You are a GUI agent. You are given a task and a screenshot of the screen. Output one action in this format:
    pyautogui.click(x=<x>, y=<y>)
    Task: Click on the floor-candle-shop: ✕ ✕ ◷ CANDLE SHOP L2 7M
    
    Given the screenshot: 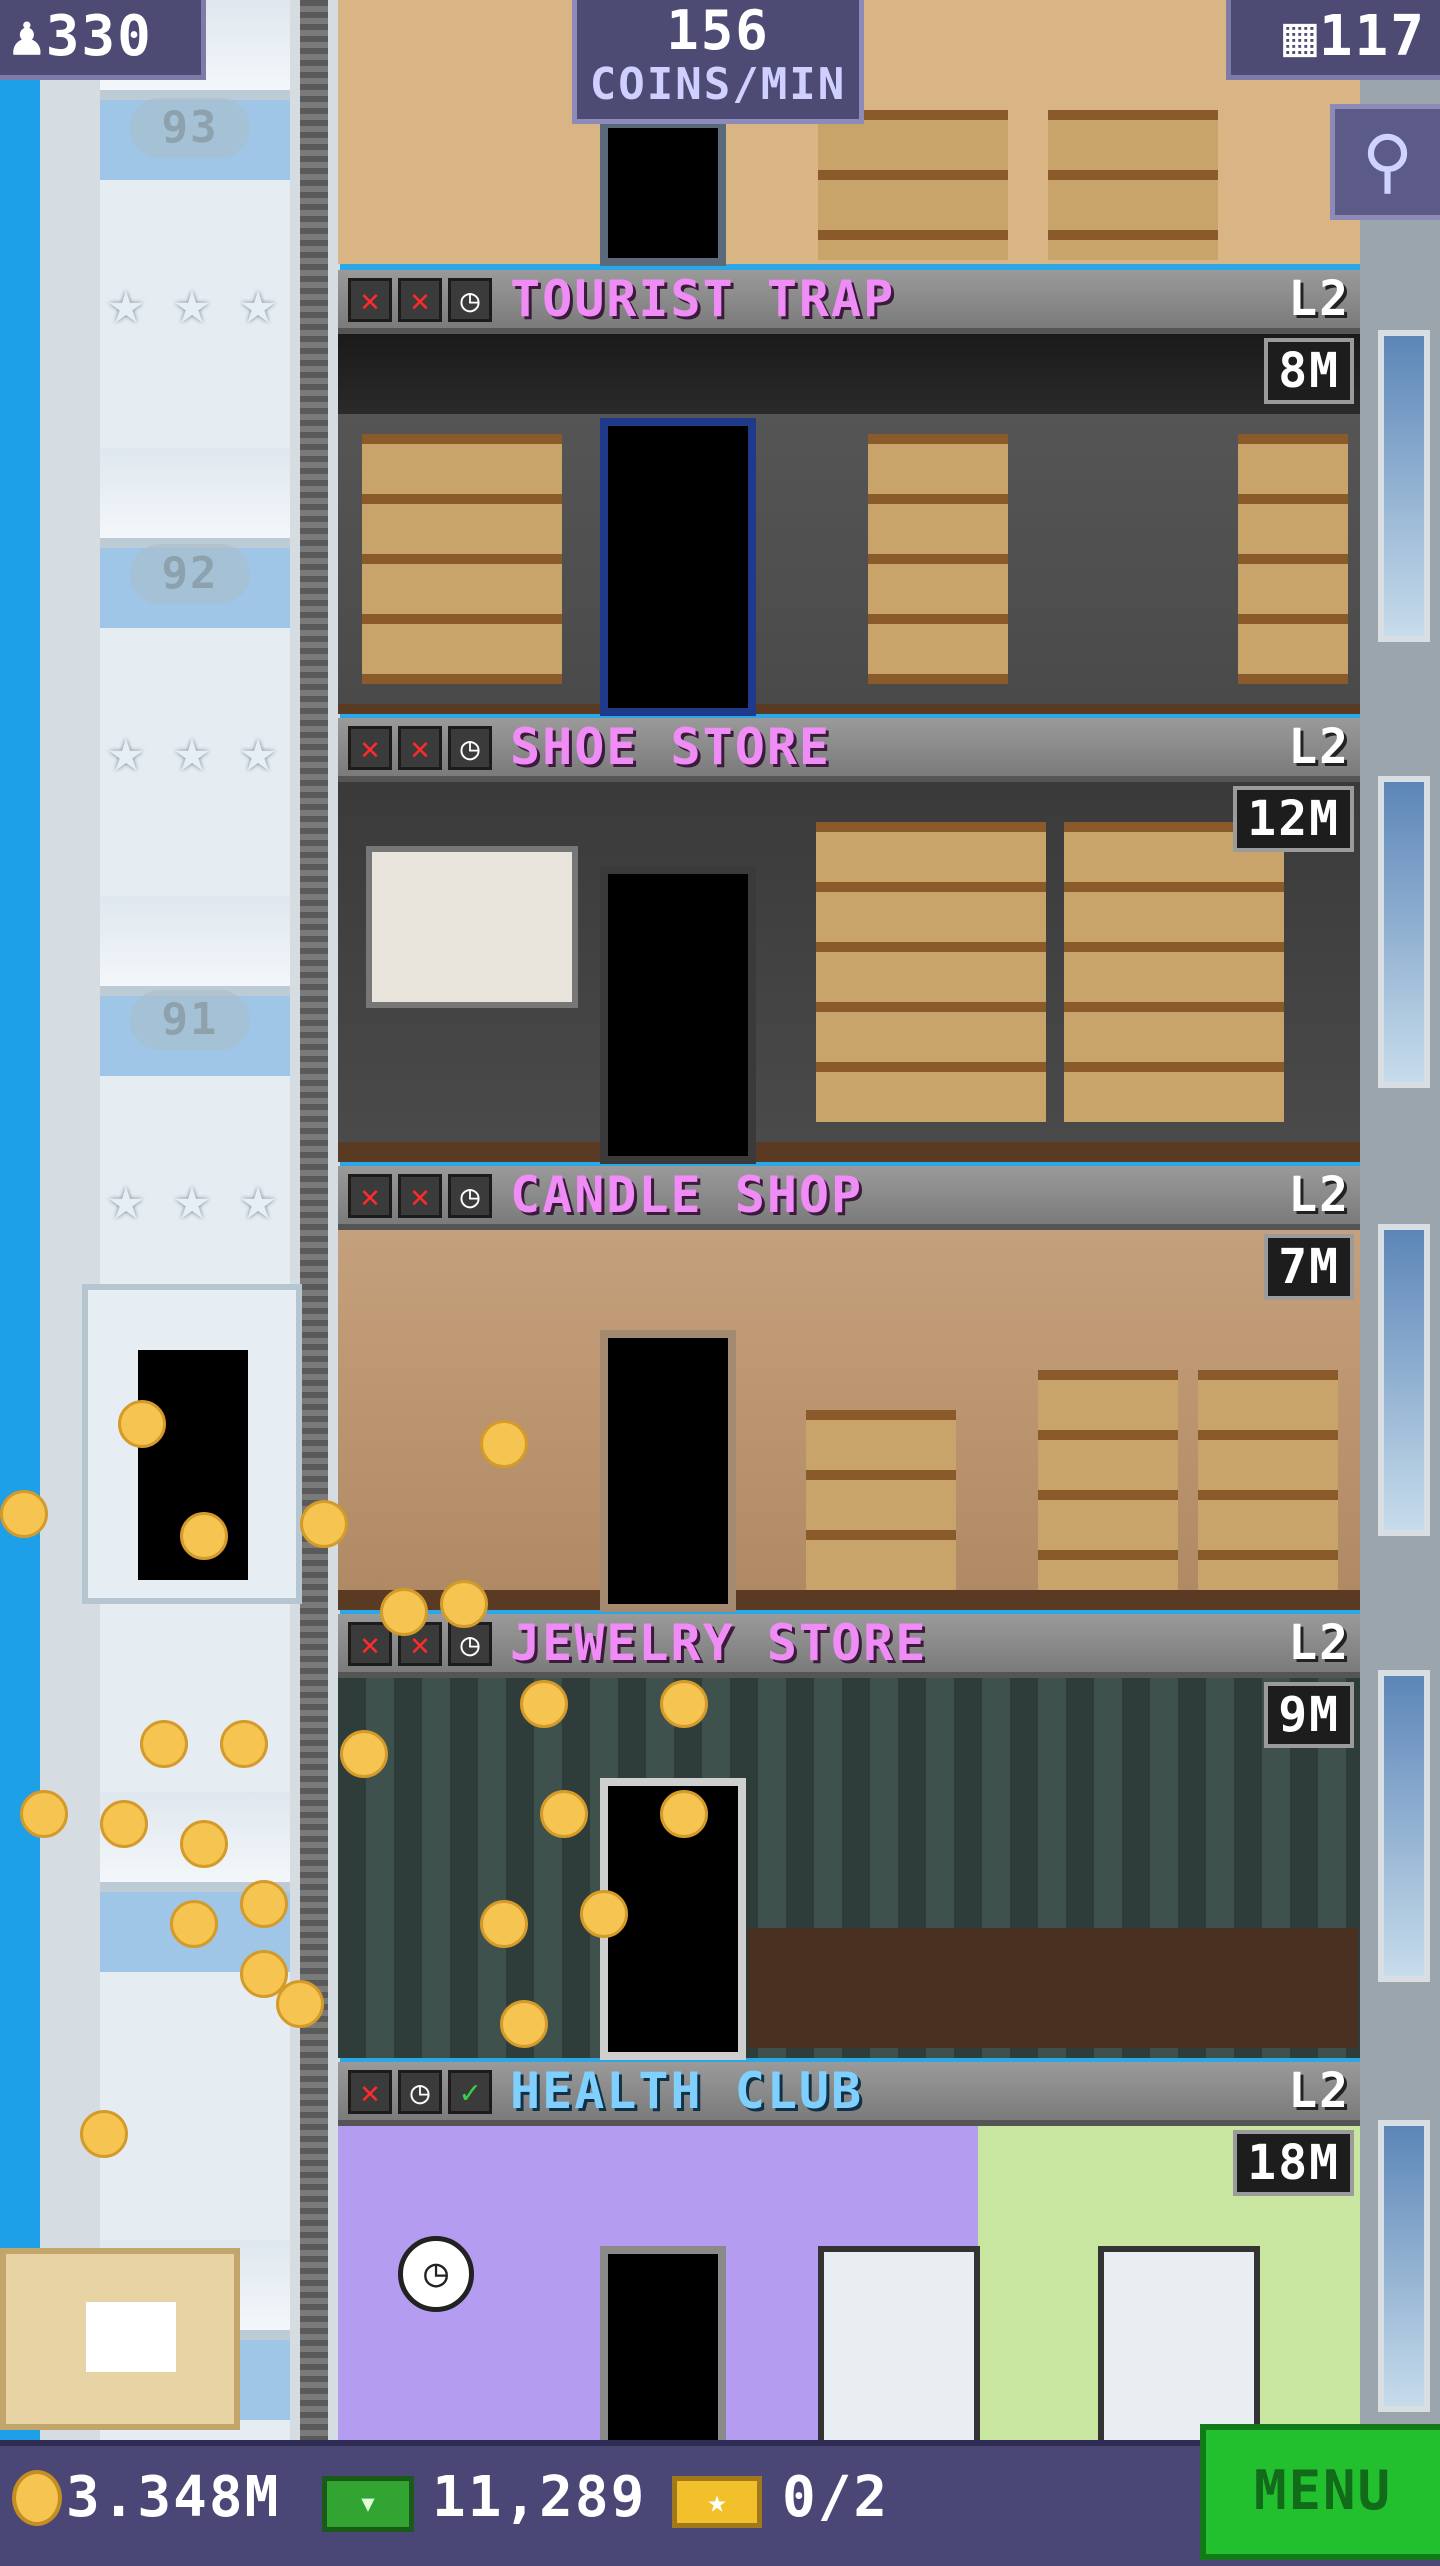 What is the action you would take?
    pyautogui.click(x=849, y=1390)
    